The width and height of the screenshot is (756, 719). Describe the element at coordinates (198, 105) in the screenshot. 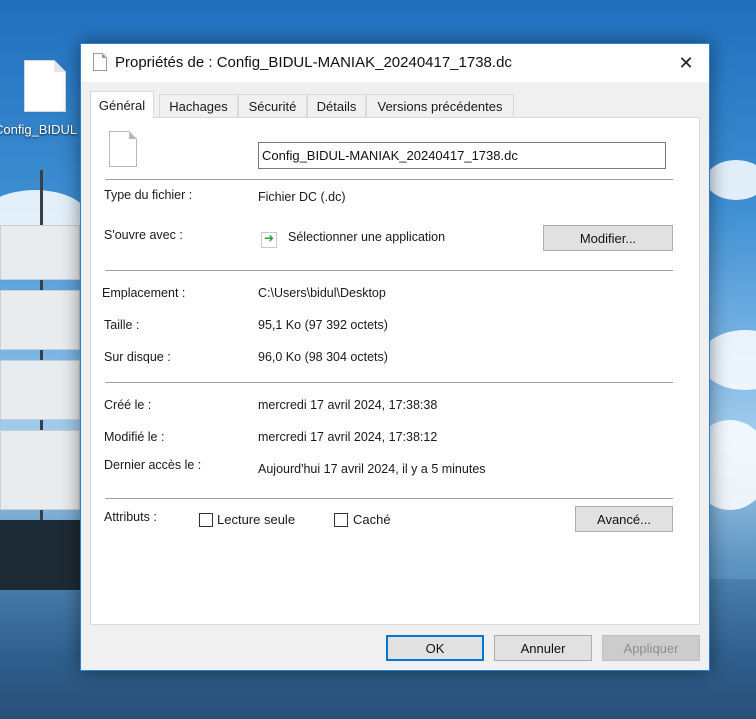

I see `tab-hashes: Hachages` at that location.